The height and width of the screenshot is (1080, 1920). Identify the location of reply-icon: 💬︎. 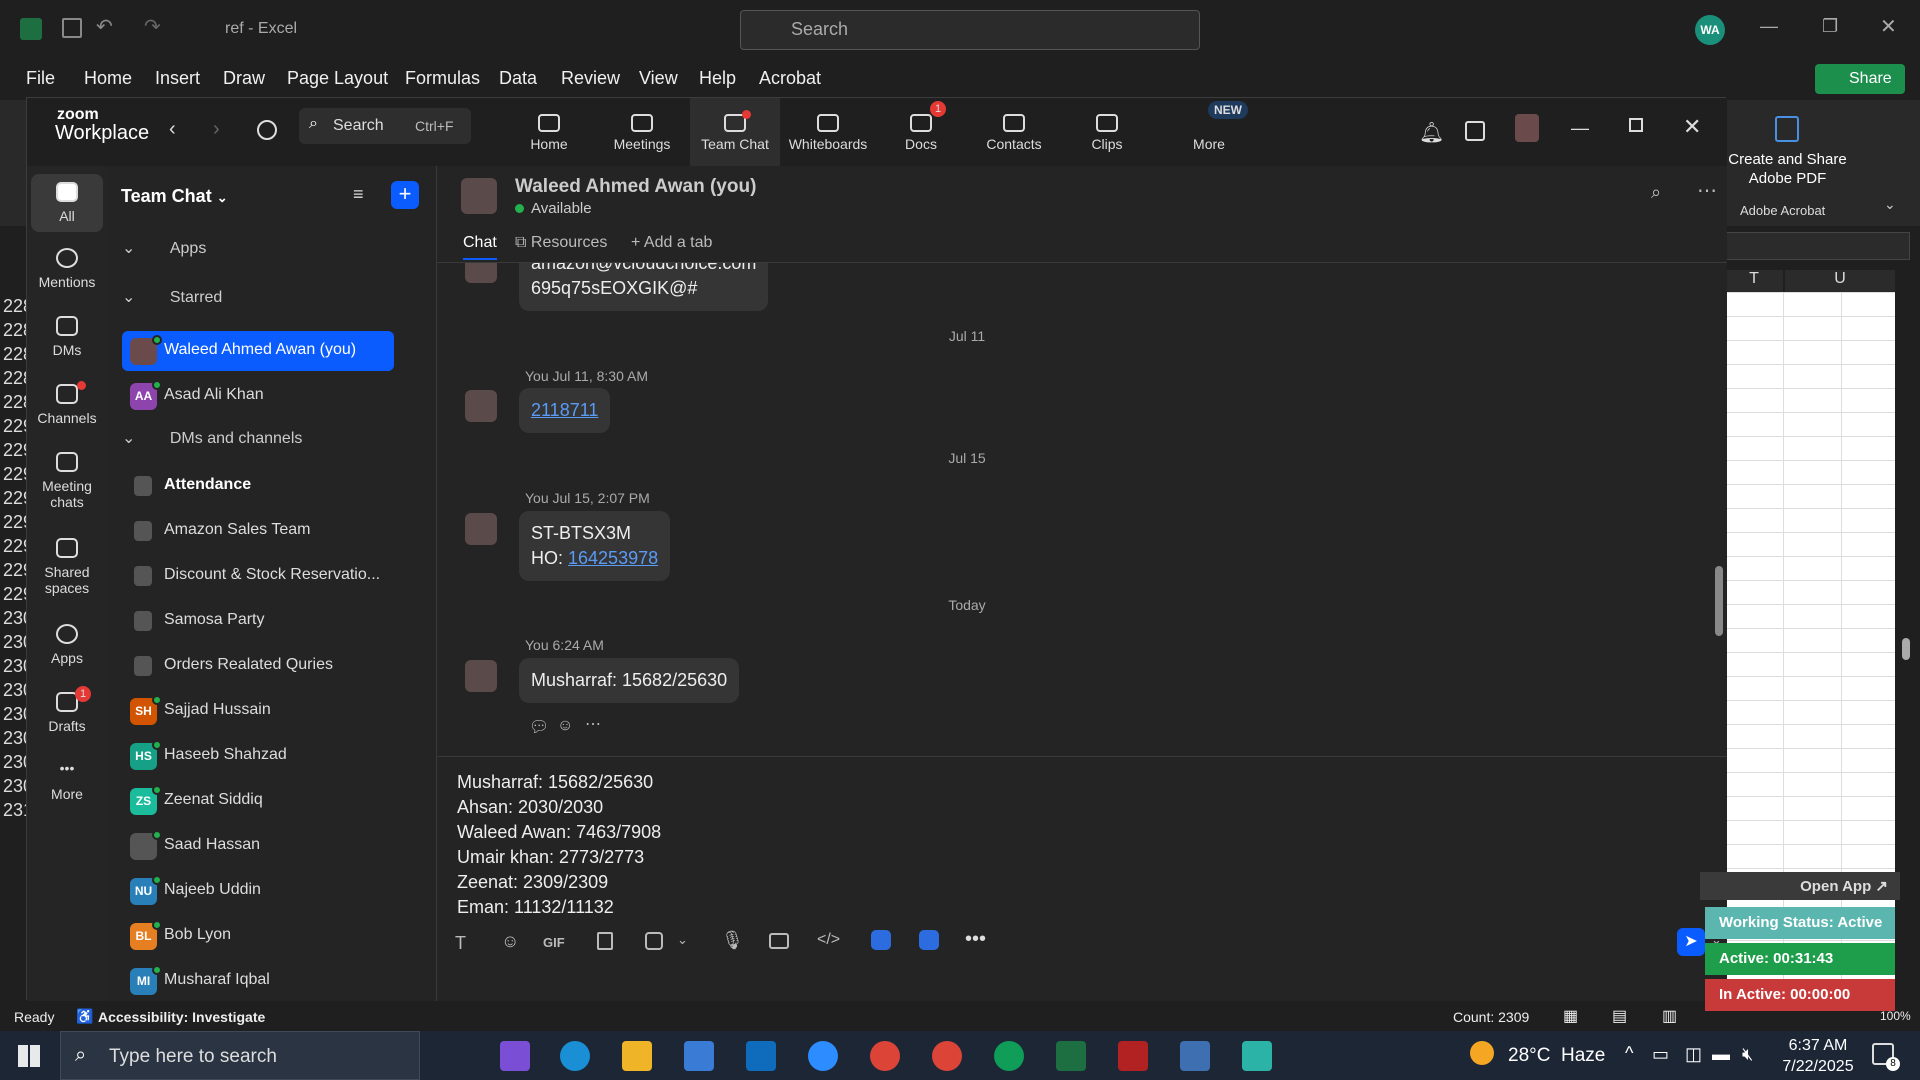
(539, 727).